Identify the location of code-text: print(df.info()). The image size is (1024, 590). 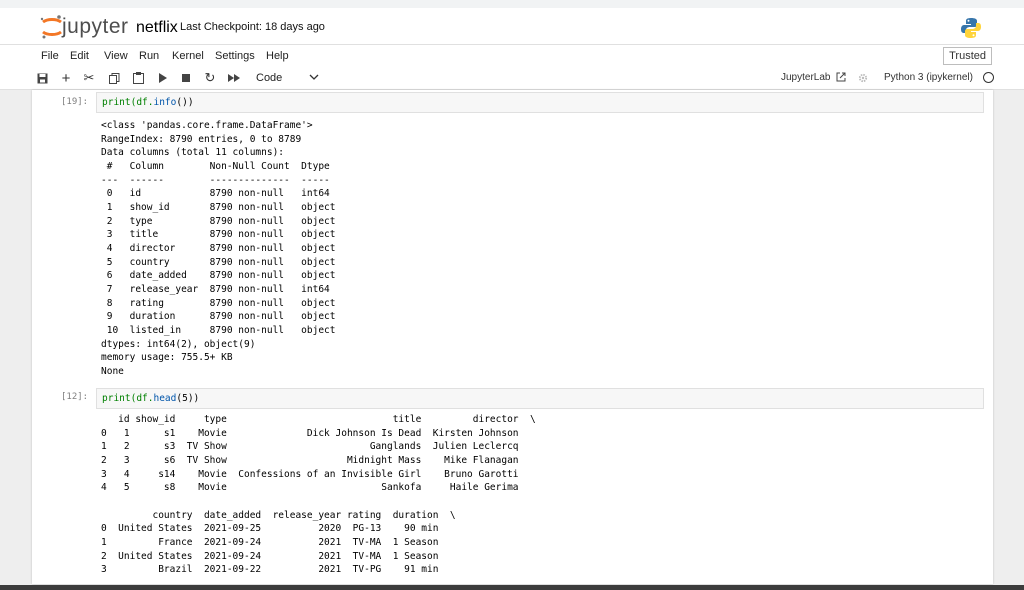
(148, 102).